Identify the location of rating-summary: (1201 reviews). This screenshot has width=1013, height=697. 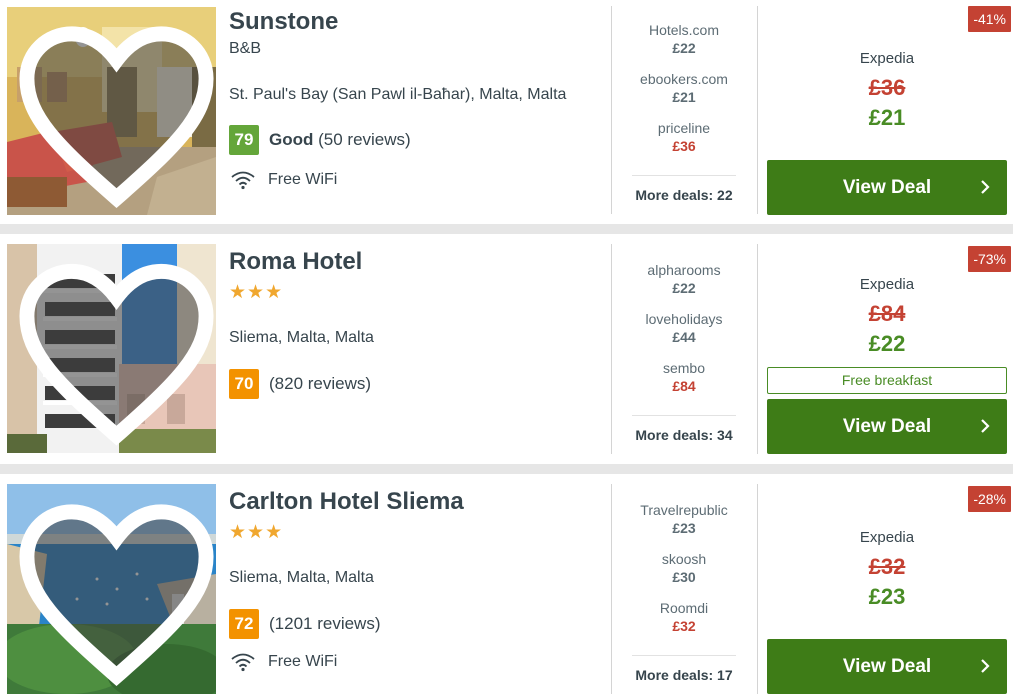
(325, 624).